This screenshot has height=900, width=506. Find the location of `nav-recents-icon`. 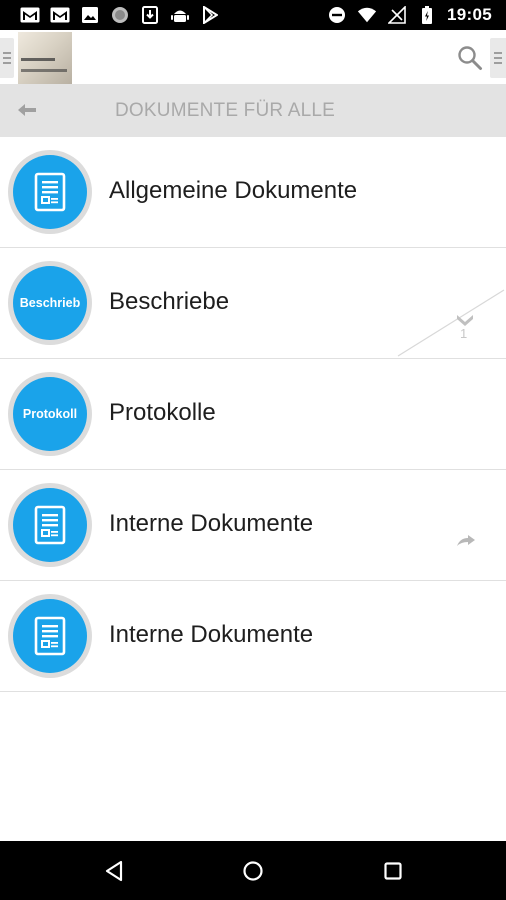

nav-recents-icon is located at coordinates (393, 871).